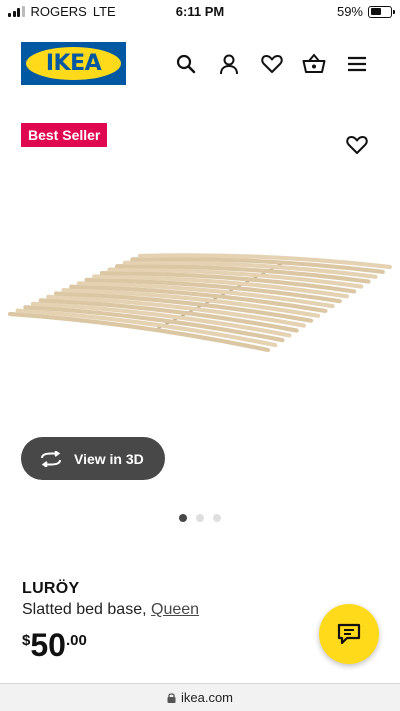  What do you see at coordinates (76, 640) in the screenshot?
I see `price-decimal: .00` at bounding box center [76, 640].